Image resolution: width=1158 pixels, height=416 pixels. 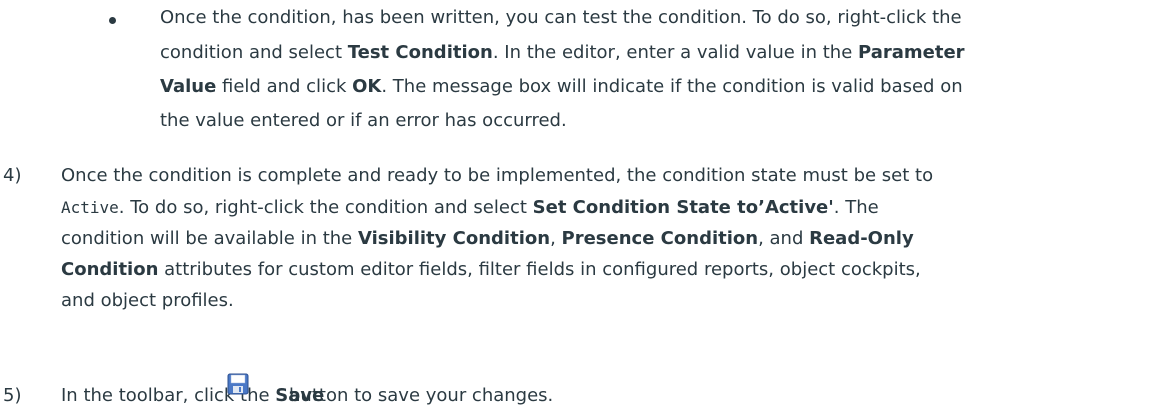 I want to click on text-run: condition will be available in the, so click(x=209, y=238).